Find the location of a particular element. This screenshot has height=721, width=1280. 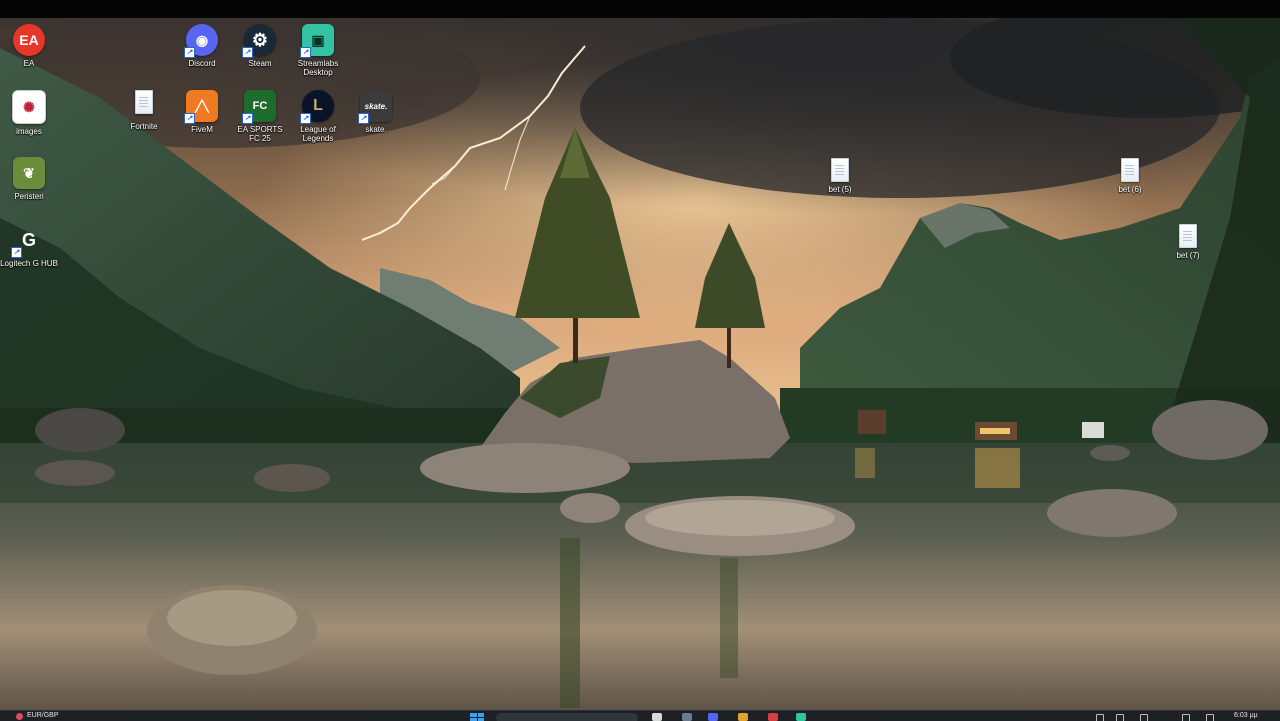

desktop-icon-label: bet (6) is located at coordinates (1130, 189).